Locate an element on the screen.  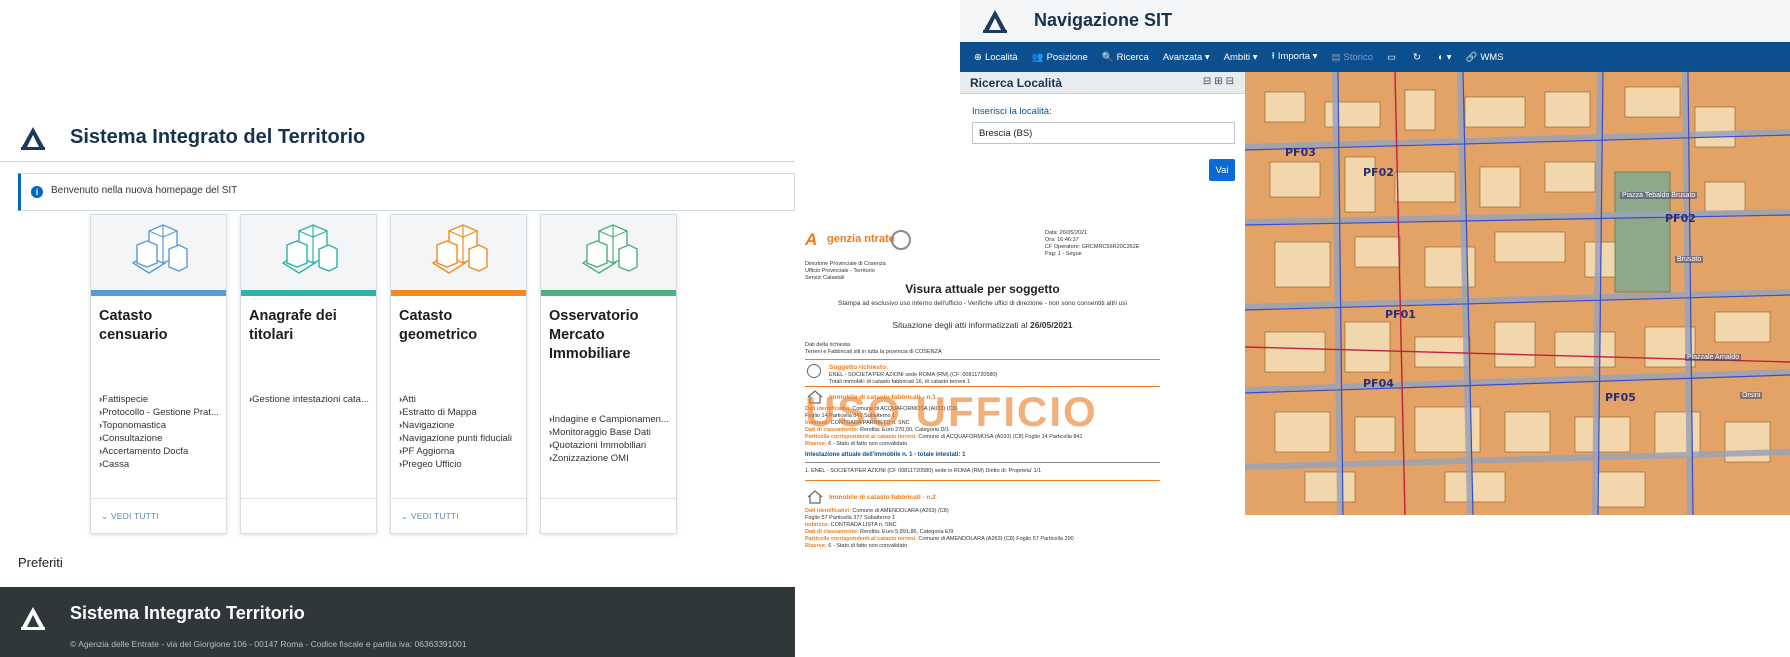
logo-lettering: A is located at coordinates (811, 239).